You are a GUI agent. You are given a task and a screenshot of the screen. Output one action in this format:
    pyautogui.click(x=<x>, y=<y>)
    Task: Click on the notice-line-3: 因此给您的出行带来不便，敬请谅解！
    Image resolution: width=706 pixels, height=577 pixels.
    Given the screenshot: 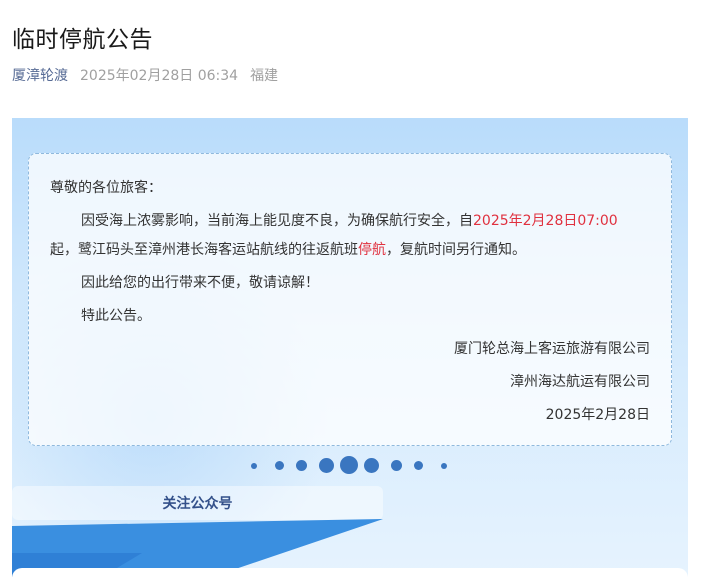 What is the action you would take?
    pyautogui.click(x=200, y=283)
    